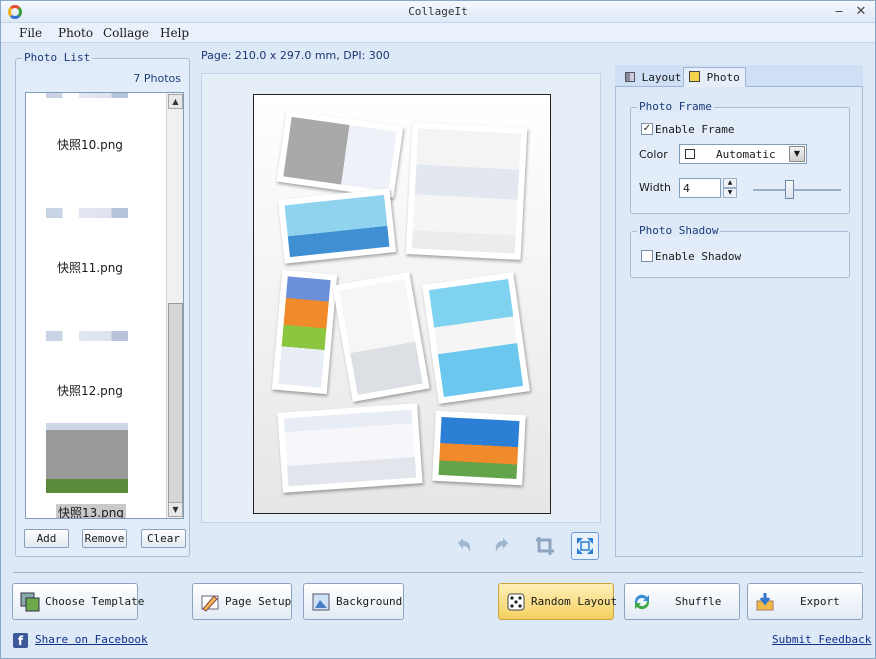 This screenshot has height=659, width=876. I want to click on menu-photo: Photo, so click(75, 33).